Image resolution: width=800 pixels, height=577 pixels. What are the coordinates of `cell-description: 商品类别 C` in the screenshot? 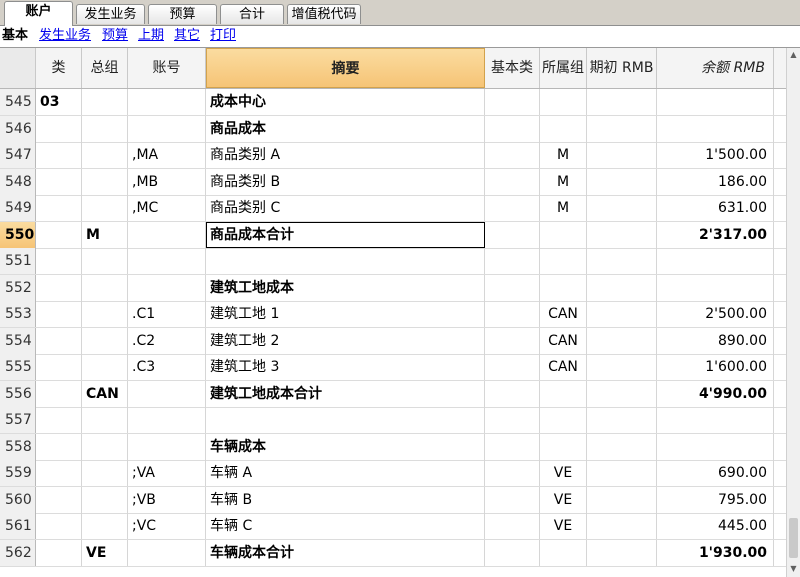 It's located at (345, 208).